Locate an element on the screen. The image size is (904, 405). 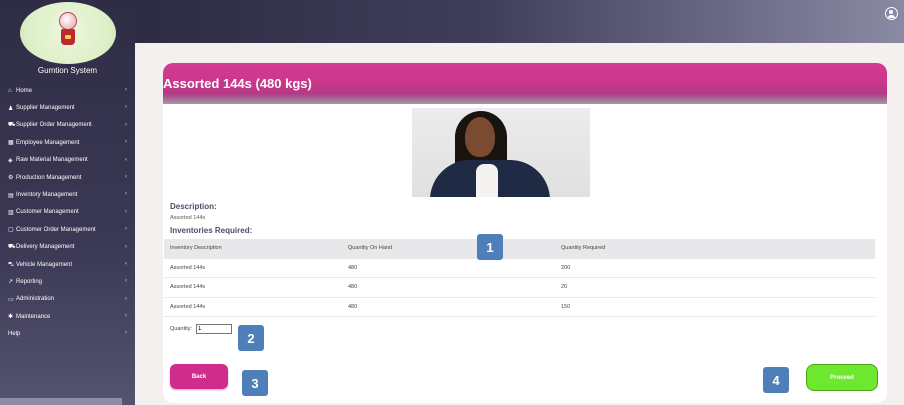
table-row: Assorted 144s 480 150 is located at coordinates (519, 307).